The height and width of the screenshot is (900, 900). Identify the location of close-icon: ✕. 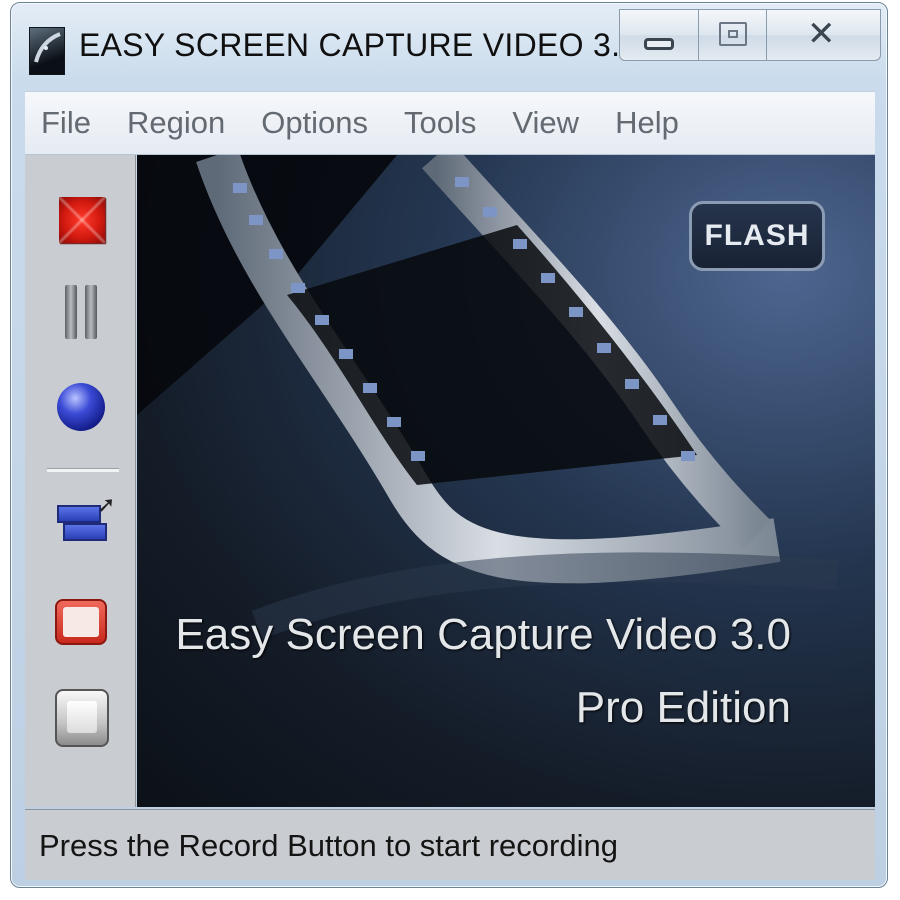
(821, 34).